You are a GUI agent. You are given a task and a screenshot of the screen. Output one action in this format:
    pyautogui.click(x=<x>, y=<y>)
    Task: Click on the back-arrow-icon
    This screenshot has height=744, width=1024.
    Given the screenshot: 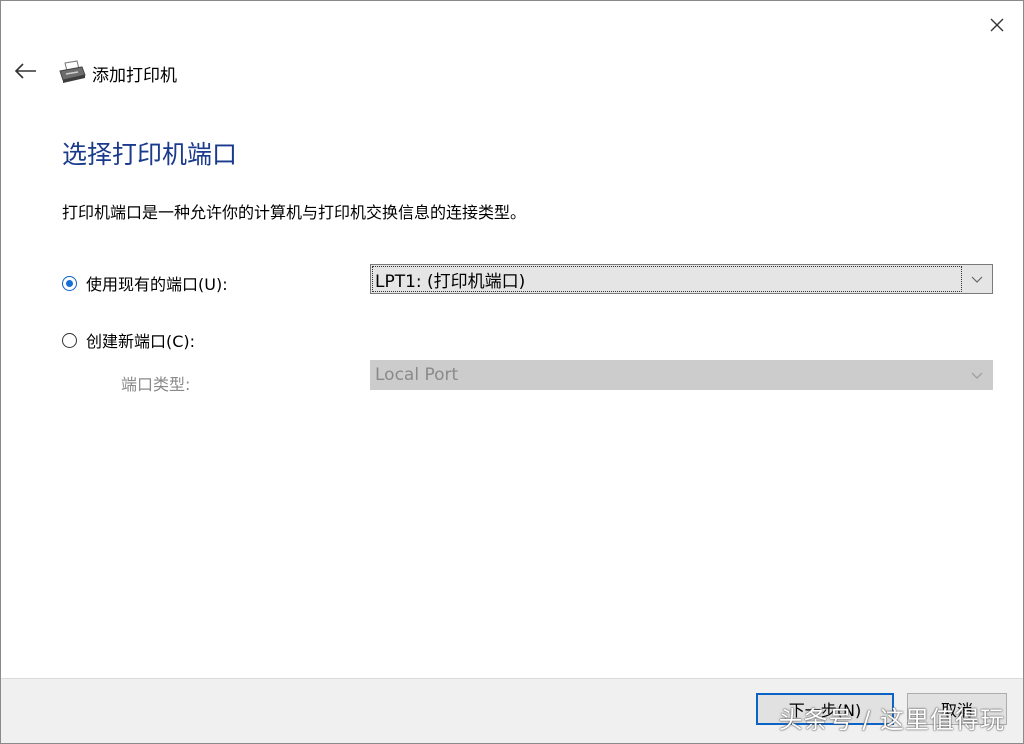 What is the action you would take?
    pyautogui.click(x=25, y=71)
    